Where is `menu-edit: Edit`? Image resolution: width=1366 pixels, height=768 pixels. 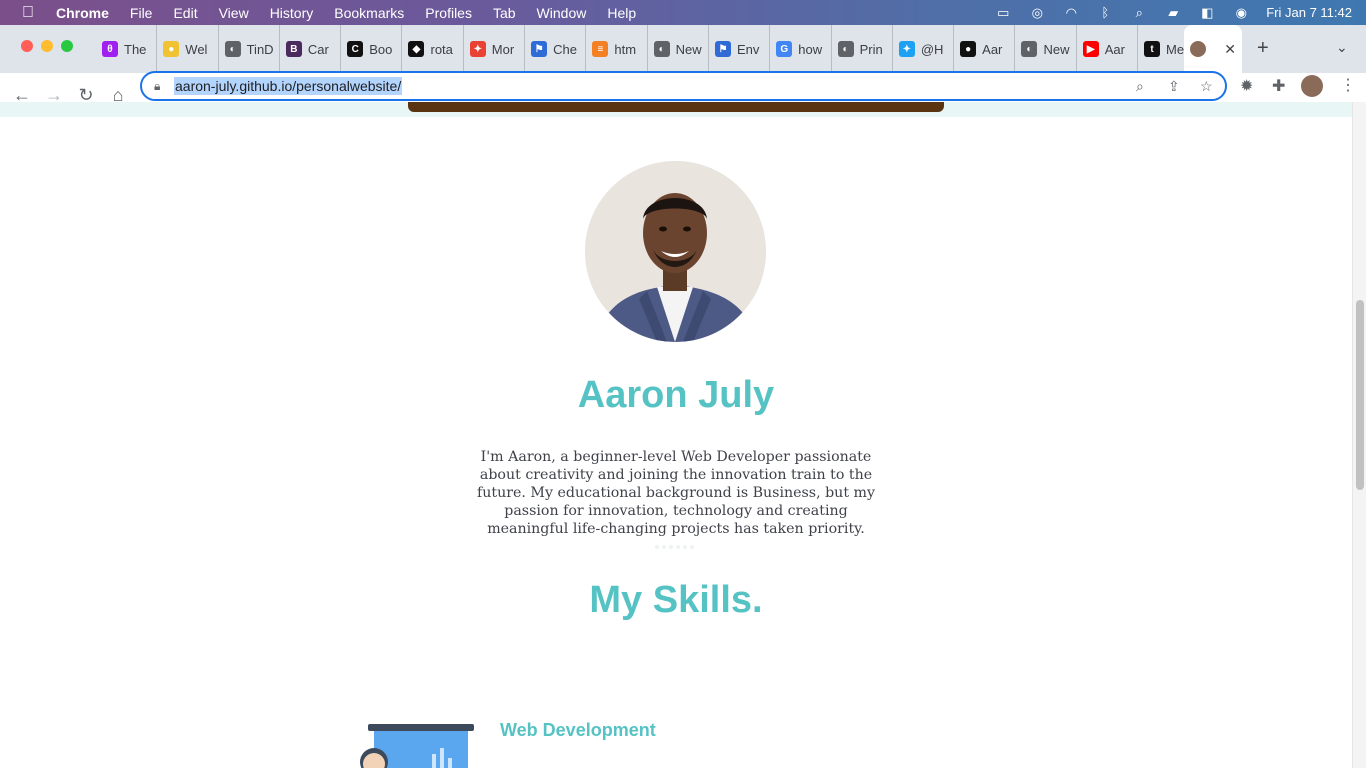
menu-edit: Edit is located at coordinates (185, 13).